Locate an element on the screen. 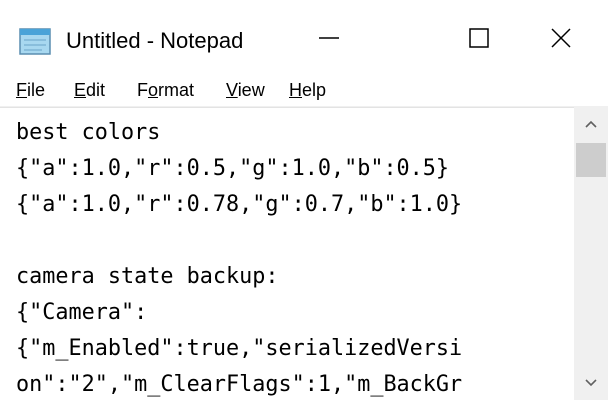 The height and width of the screenshot is (401, 608). maximize-icon is located at coordinates (479, 38).